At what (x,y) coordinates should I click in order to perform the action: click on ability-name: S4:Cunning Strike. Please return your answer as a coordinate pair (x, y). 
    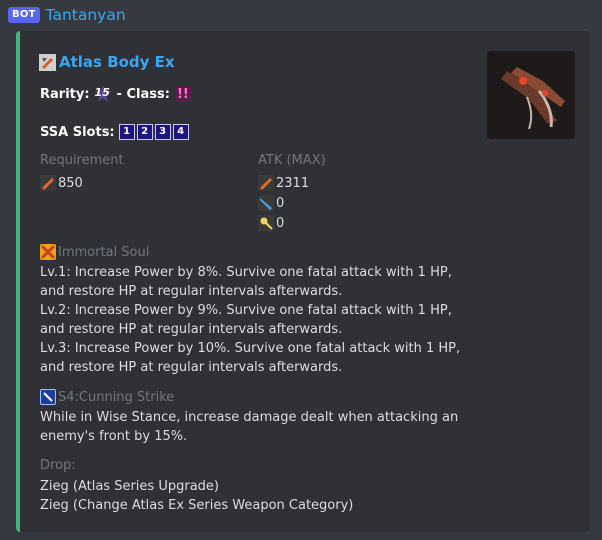
    Looking at the image, I should click on (116, 397).